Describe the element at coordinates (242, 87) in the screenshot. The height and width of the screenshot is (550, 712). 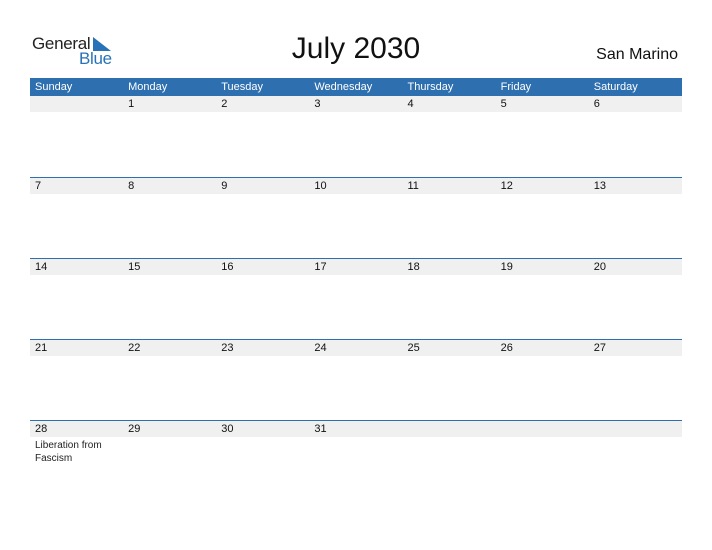
I see `weekday-tuesday: Tuesday` at that location.